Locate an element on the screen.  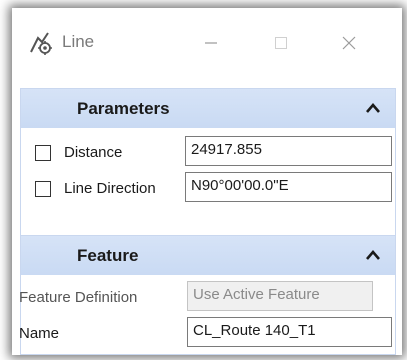
name-row: Name CL_Route 140_T1 is located at coordinates (207, 335).